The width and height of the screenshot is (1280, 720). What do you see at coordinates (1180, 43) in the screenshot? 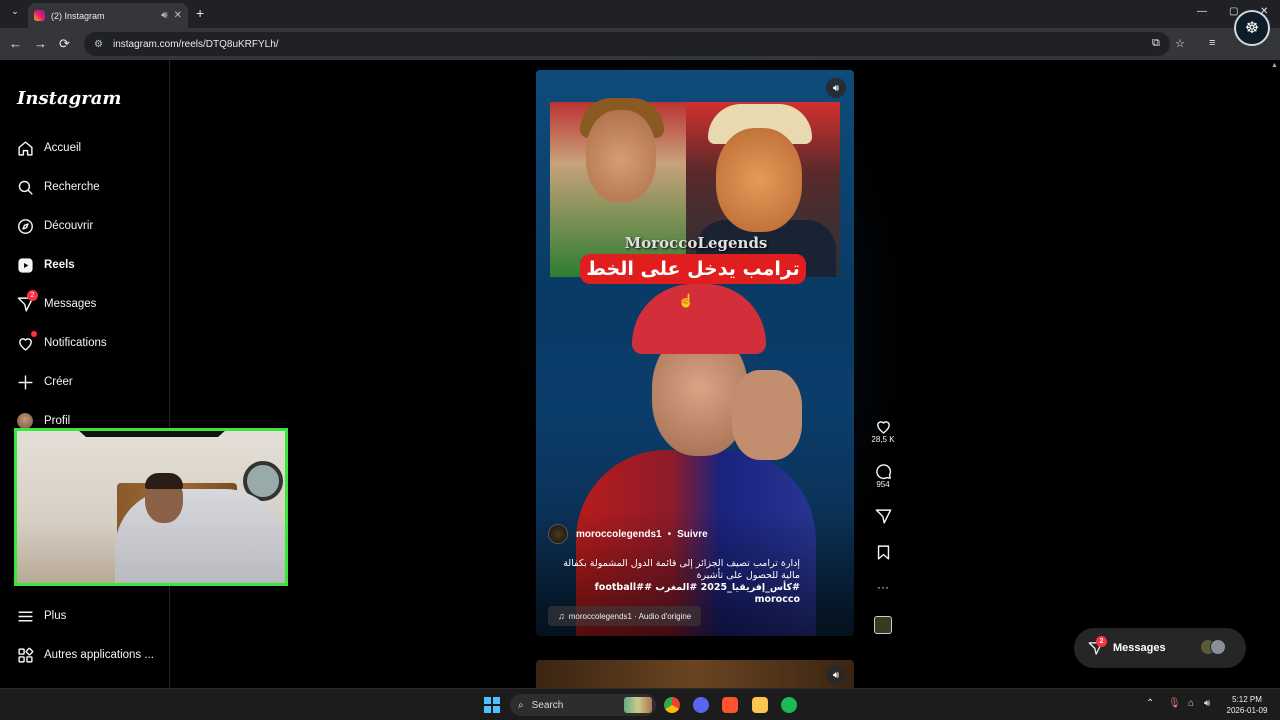
I see `bookmark-star-icon: ☆` at bounding box center [1180, 43].